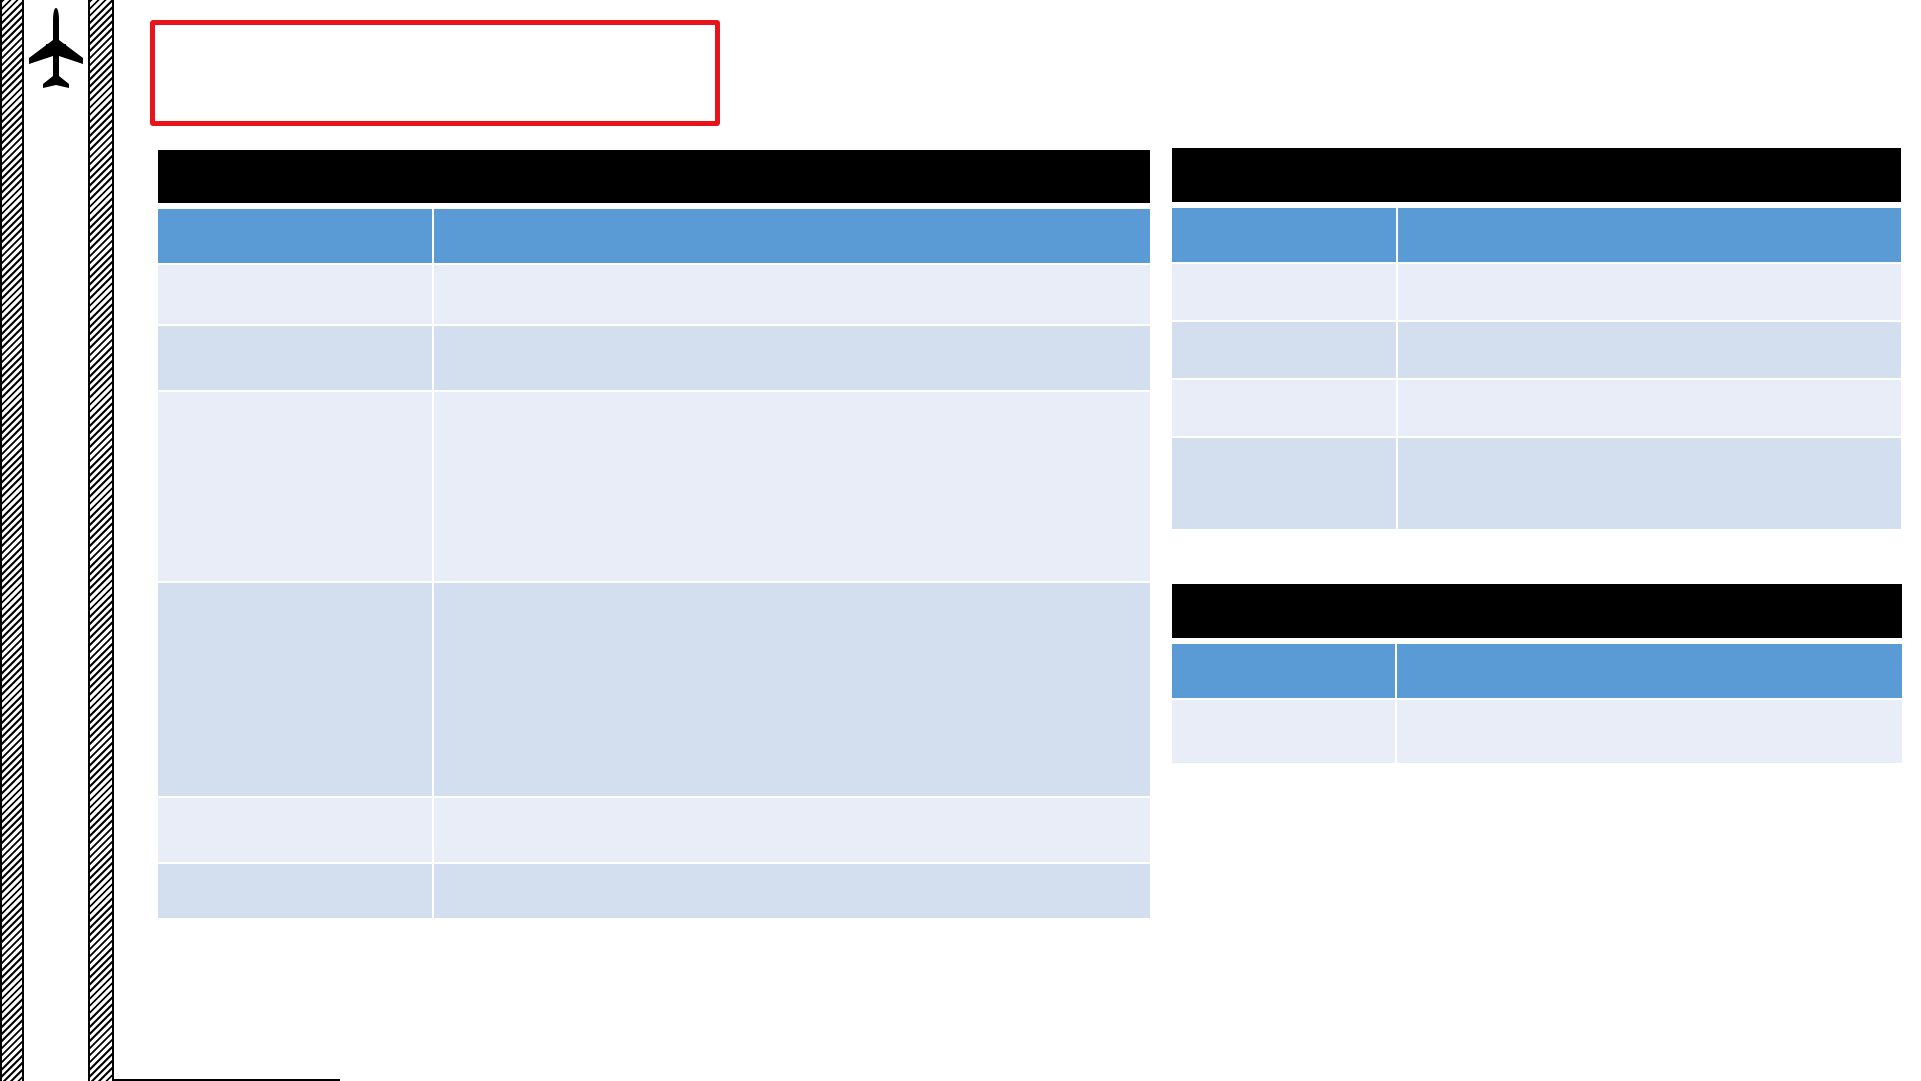 Image resolution: width=1921 pixels, height=1081 pixels. I want to click on right-bottom-table, so click(1537, 673).